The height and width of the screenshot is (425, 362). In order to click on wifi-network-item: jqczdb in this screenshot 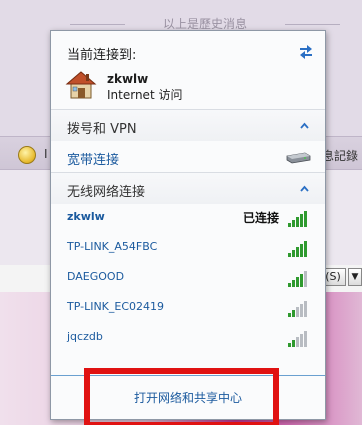, I will do `click(188, 338)`.